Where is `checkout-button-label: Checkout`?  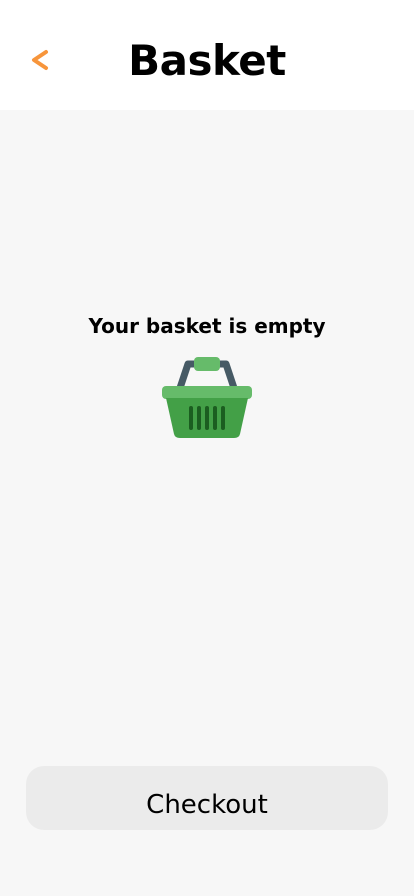 checkout-button-label: Checkout is located at coordinates (207, 805).